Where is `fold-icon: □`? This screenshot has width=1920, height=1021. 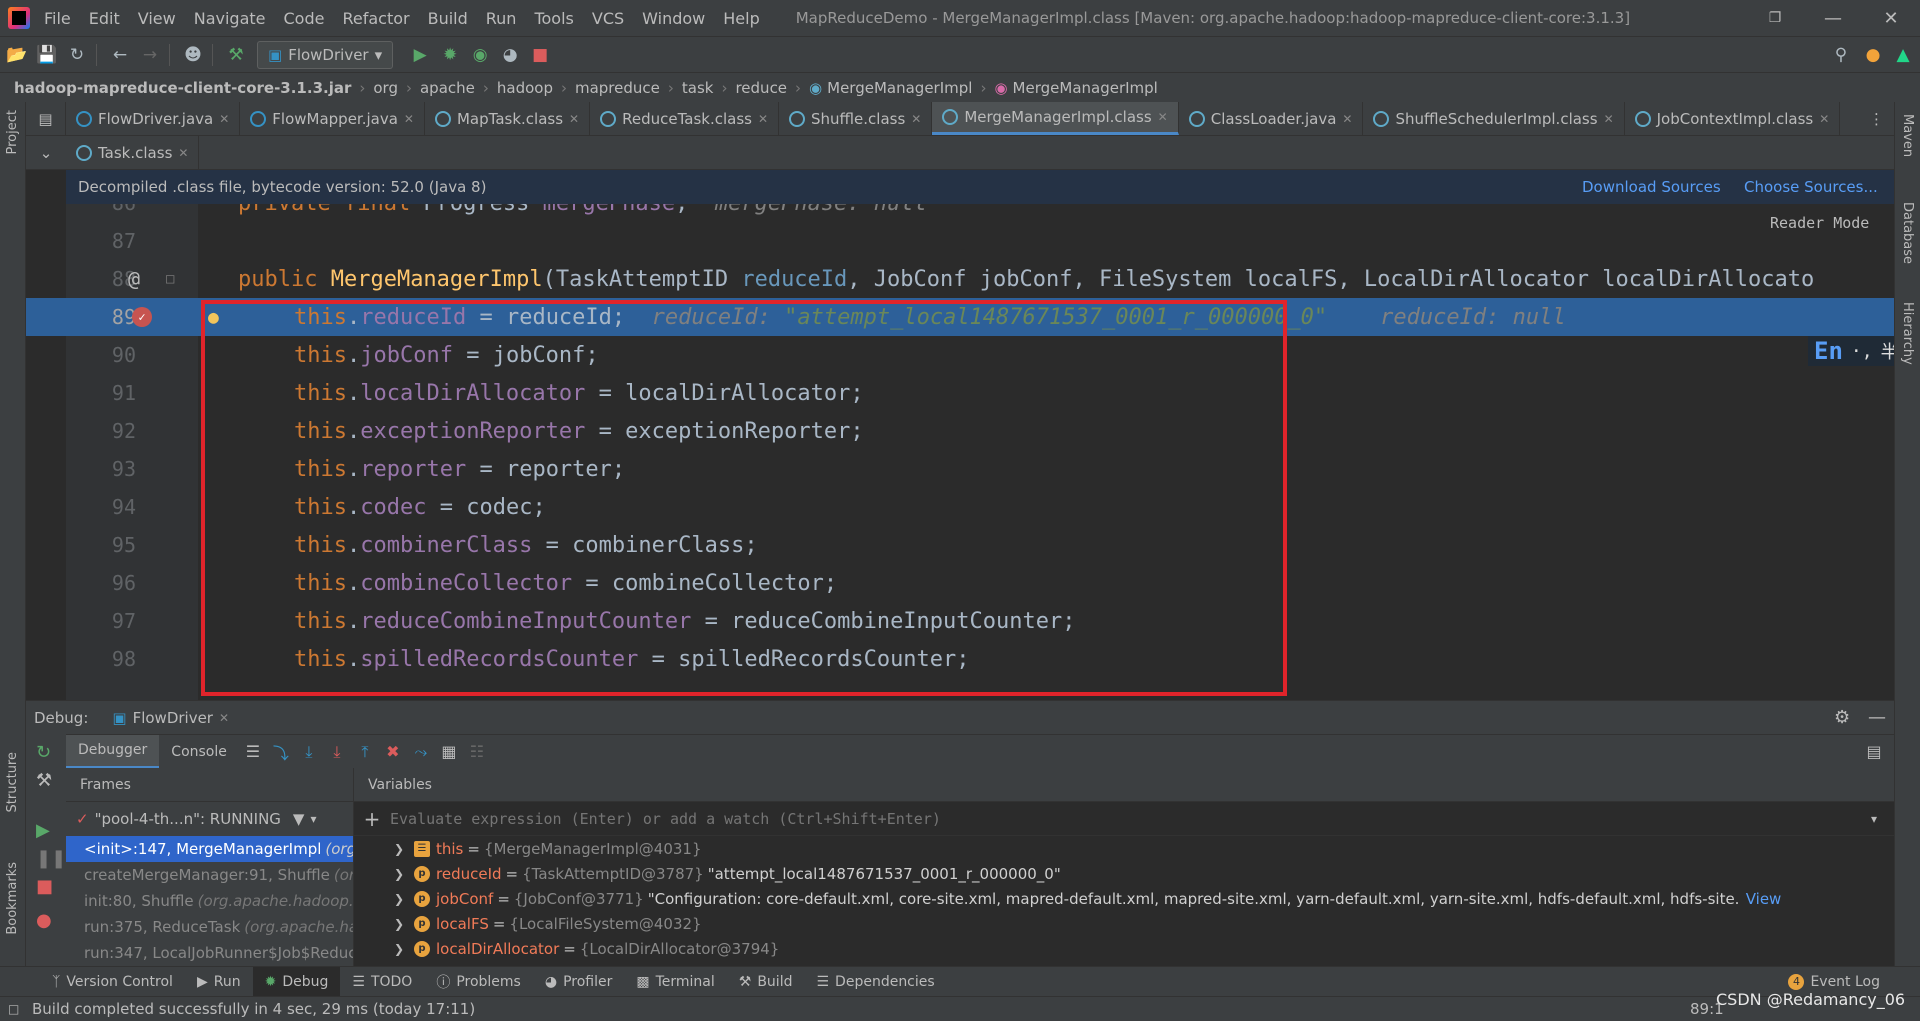
fold-icon: □ is located at coordinates (170, 279).